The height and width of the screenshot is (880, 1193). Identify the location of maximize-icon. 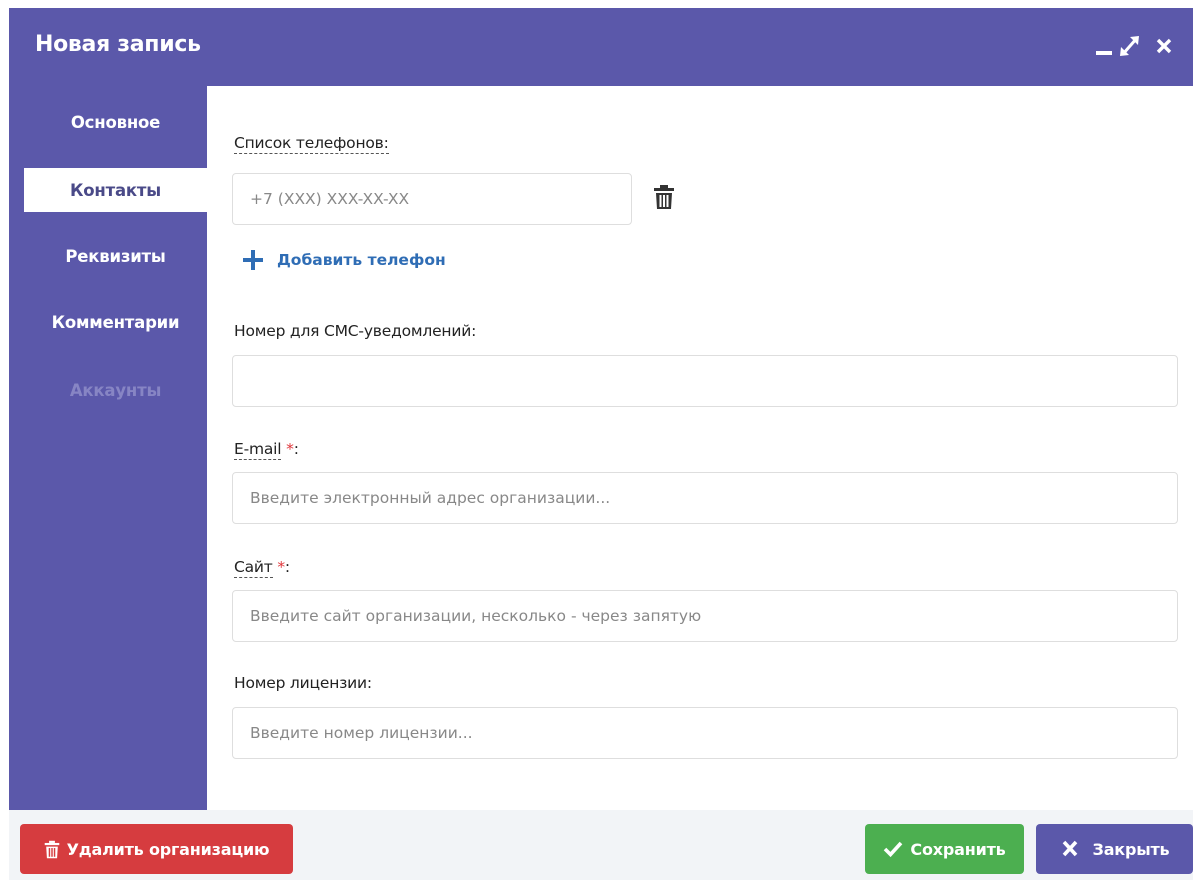
(1130, 46).